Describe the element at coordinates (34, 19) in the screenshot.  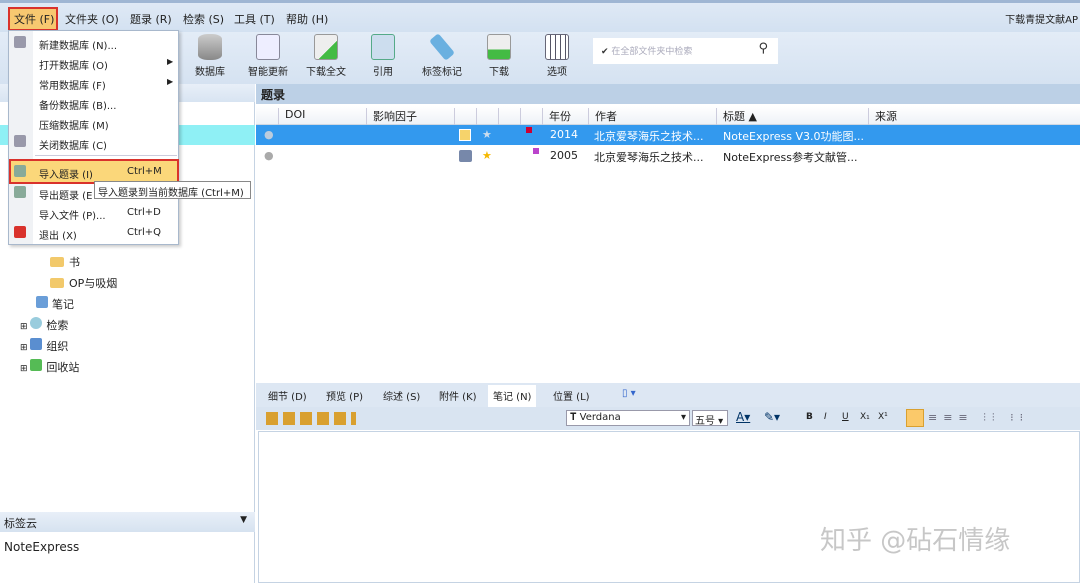
I see `menu-file: 文件 (F)` at that location.